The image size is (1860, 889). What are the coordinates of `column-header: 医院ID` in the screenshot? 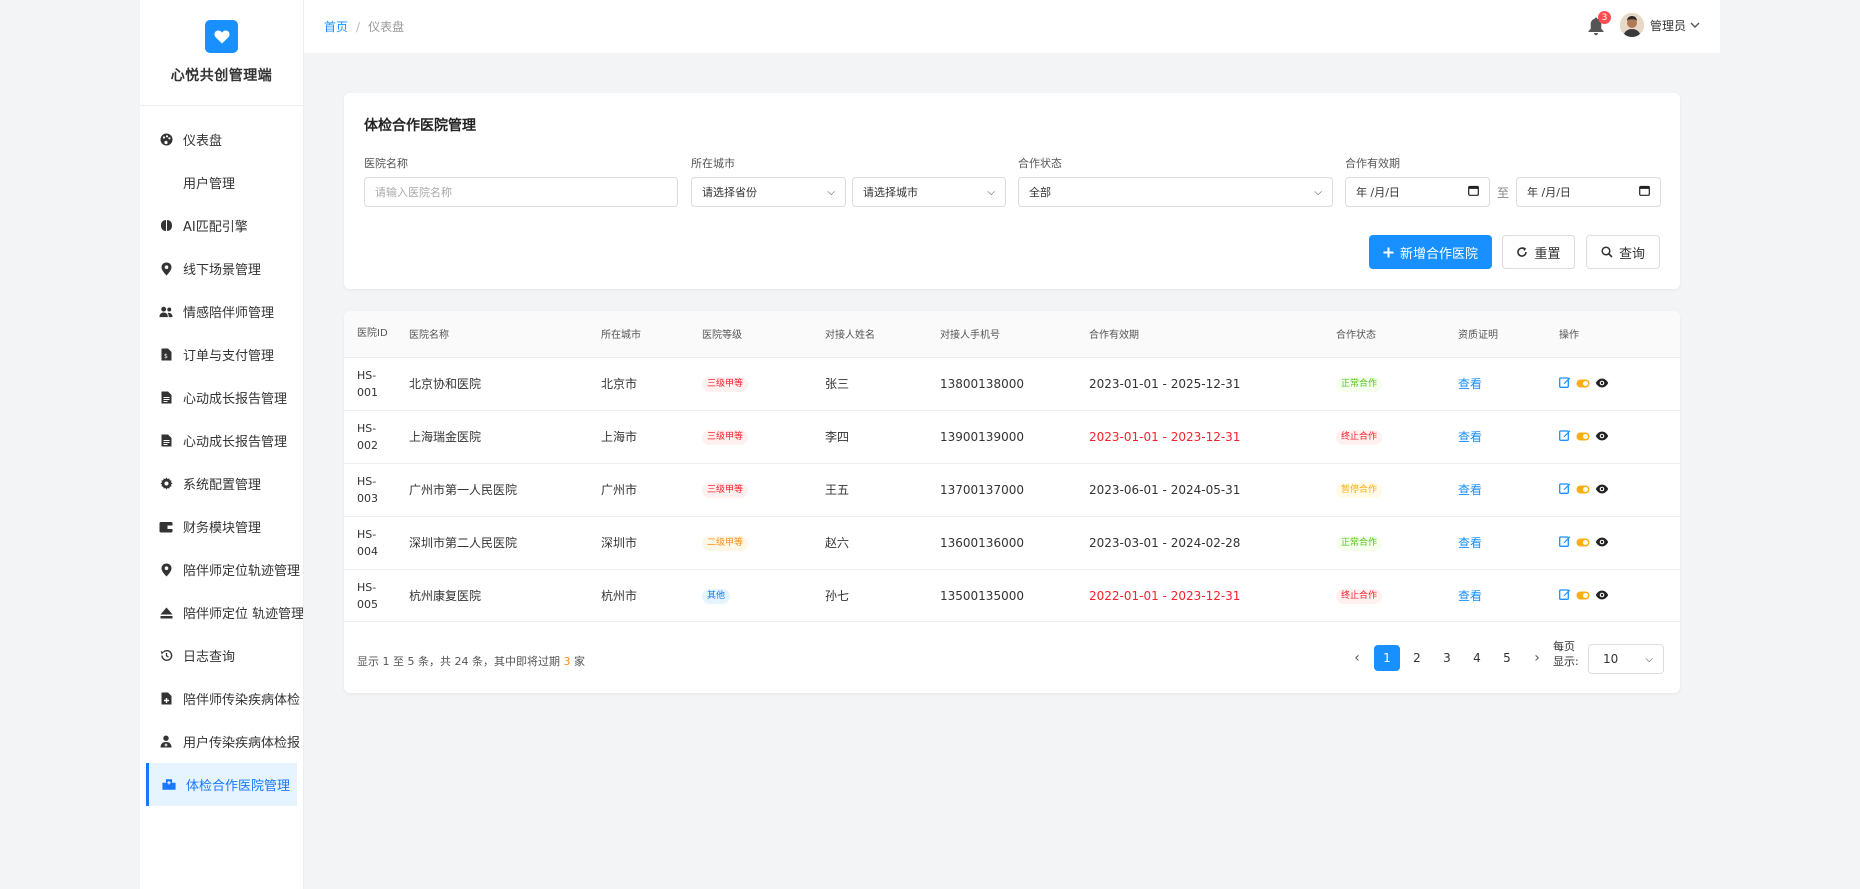 It's located at (372, 334).